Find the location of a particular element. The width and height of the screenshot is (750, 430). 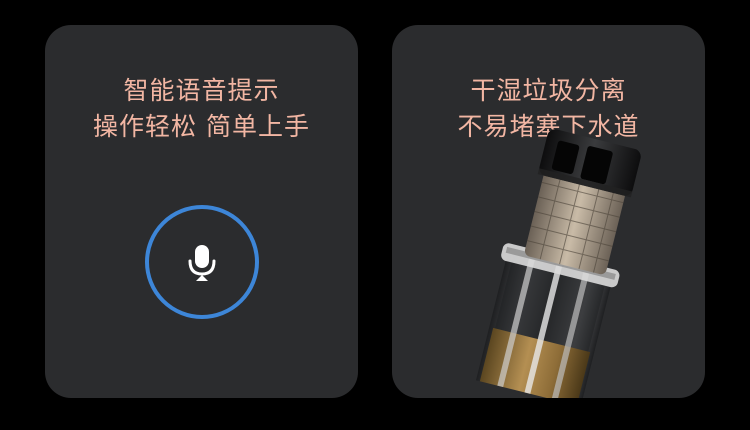

microphone-icon is located at coordinates (202, 263).